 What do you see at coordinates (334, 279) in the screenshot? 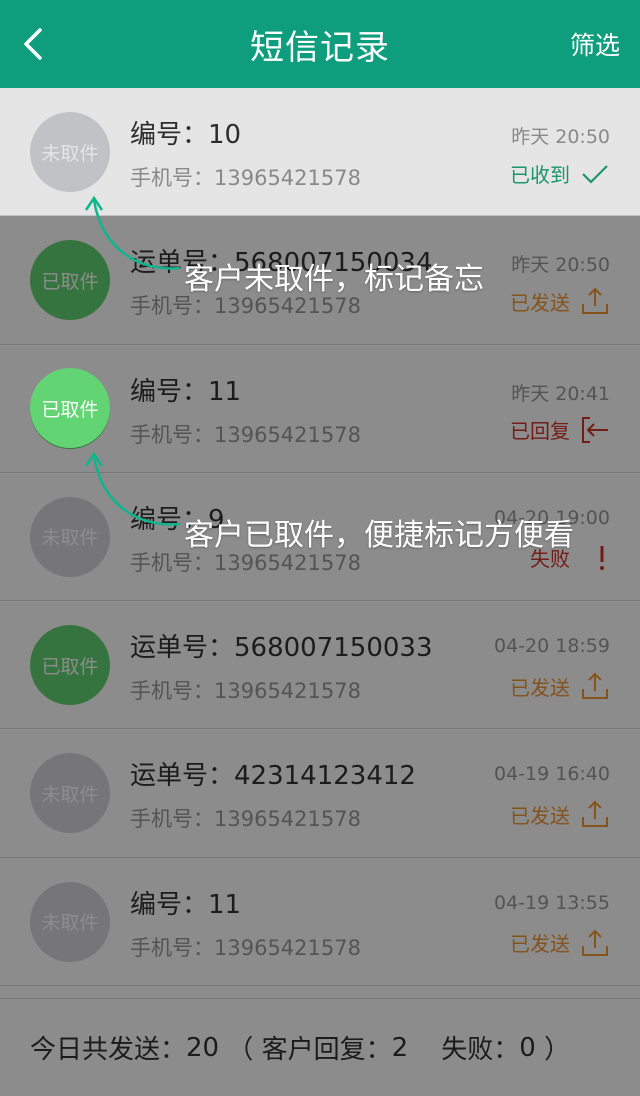
I see `hint-not-picked: 客户未取件，标记备忘` at bounding box center [334, 279].